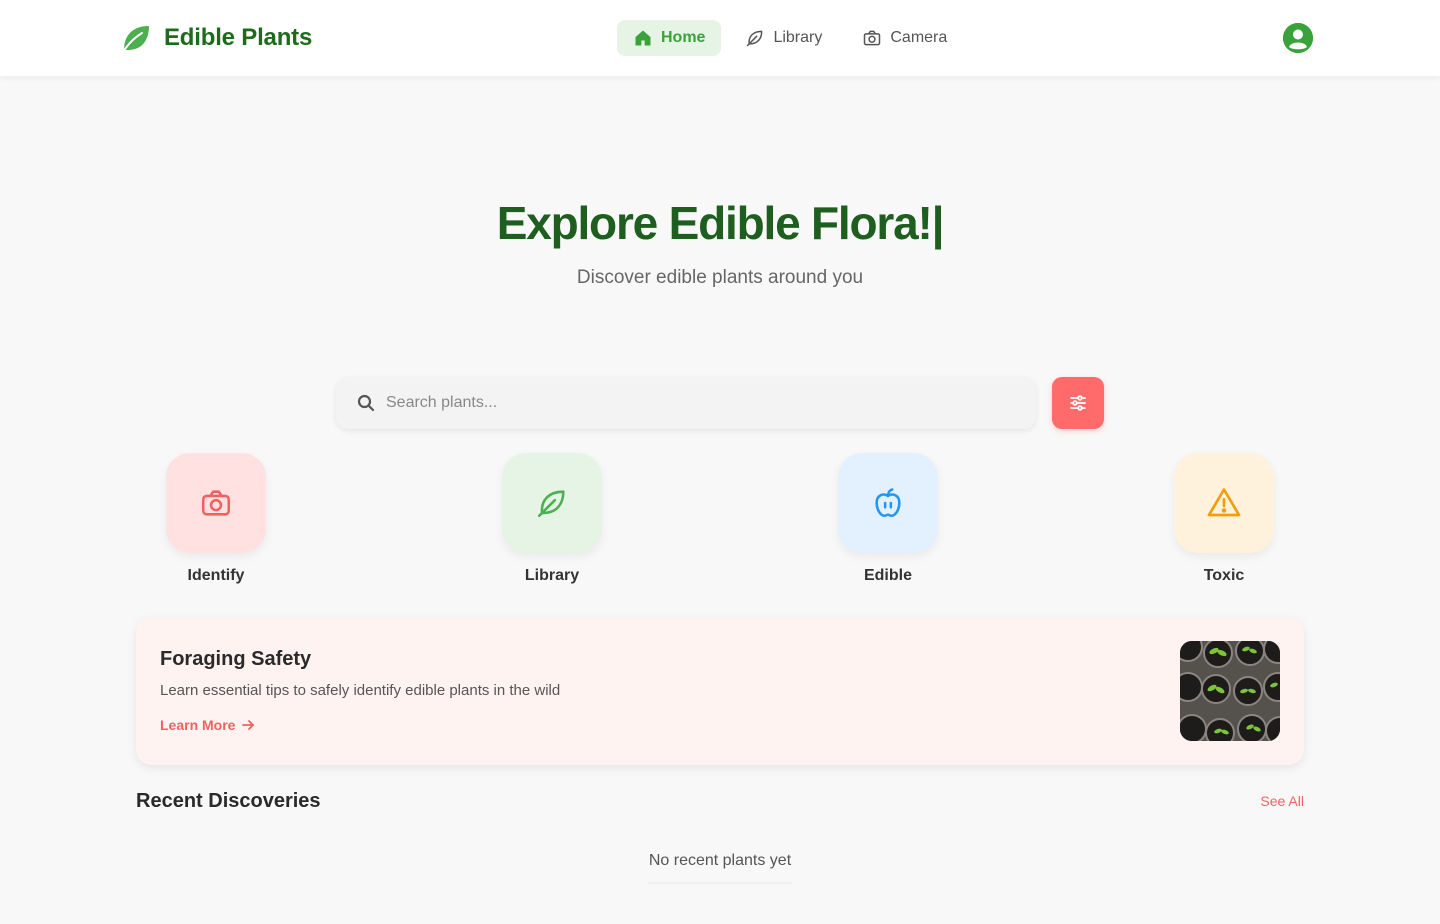 The width and height of the screenshot is (1440, 924). What do you see at coordinates (1272, 801) in the screenshot?
I see `see-all-link: See All` at bounding box center [1272, 801].